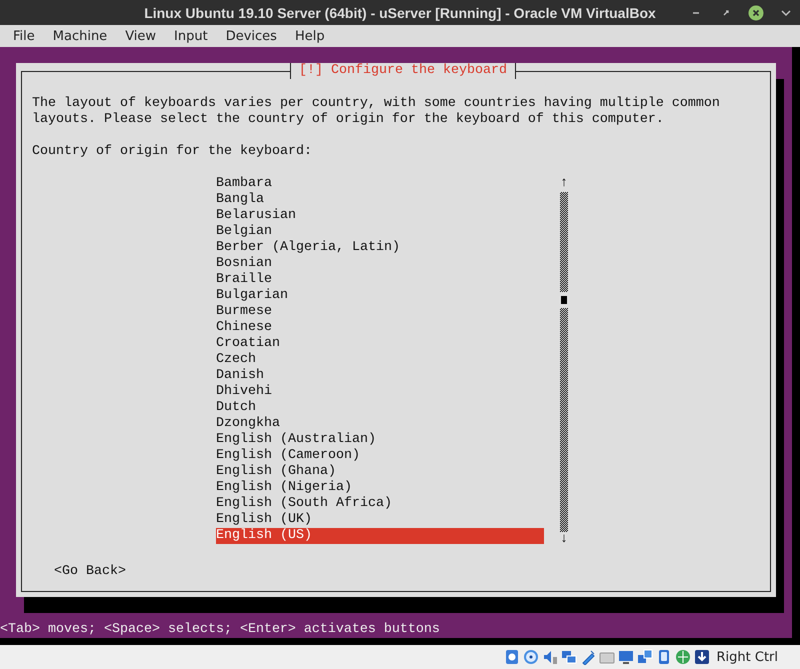 Image resolution: width=800 pixels, height=669 pixels. What do you see at coordinates (756, 12) in the screenshot?
I see `close-icon` at bounding box center [756, 12].